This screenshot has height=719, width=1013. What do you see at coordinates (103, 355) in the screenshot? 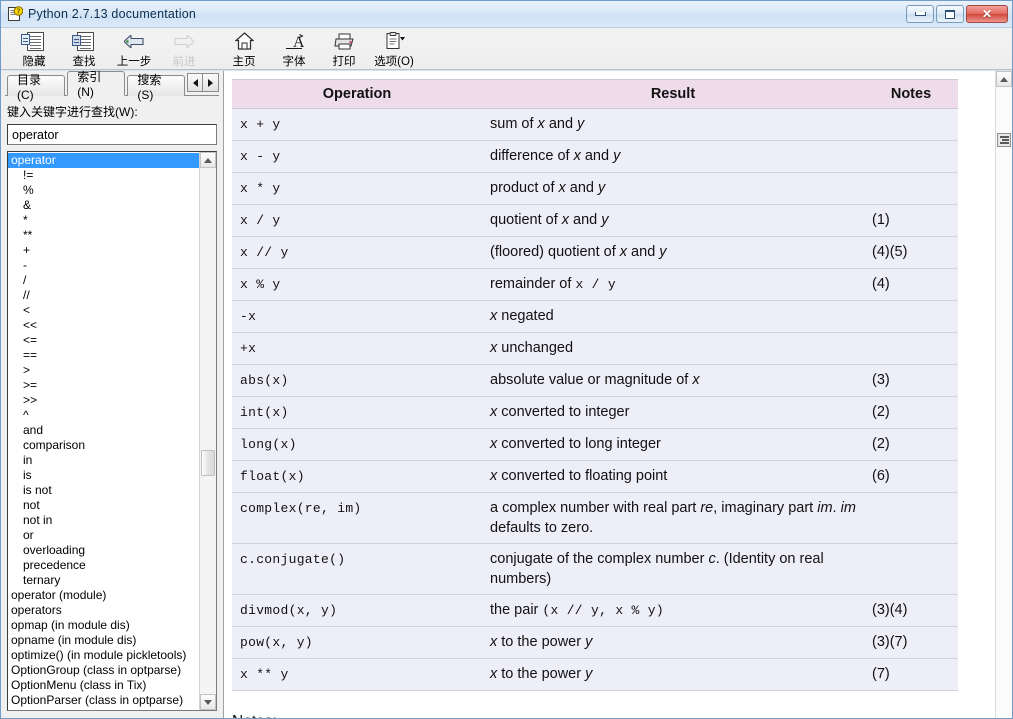
I see `index-list-item: ==` at bounding box center [103, 355].